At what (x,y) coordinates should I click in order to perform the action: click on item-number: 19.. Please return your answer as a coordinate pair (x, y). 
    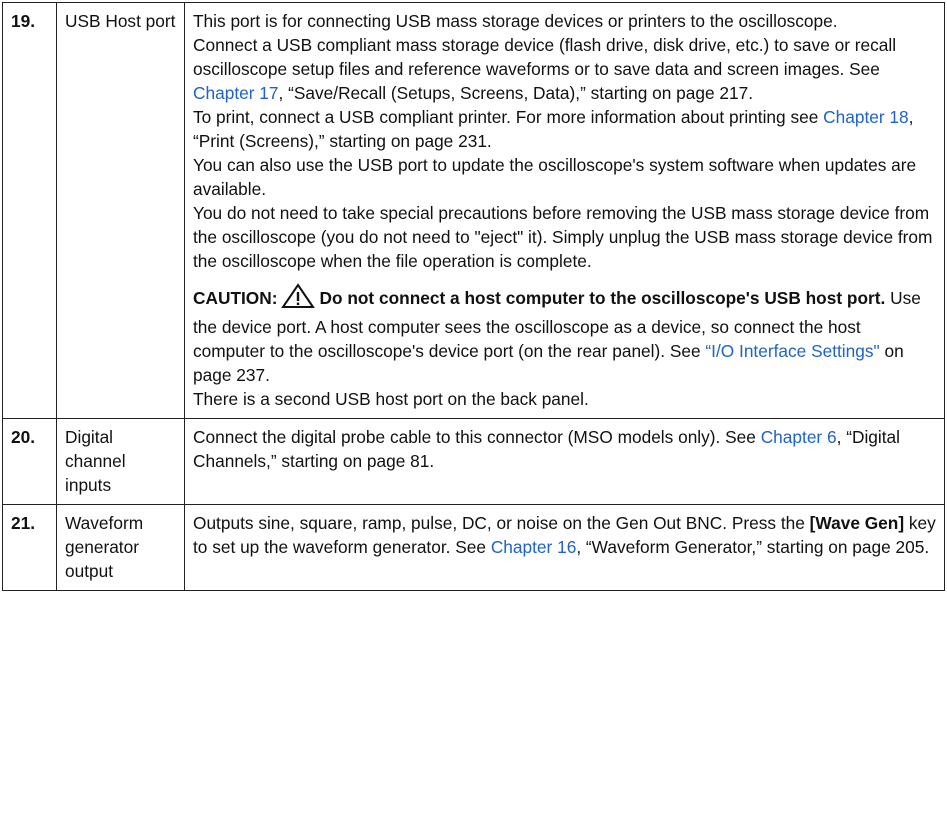
    Looking at the image, I should click on (29, 210).